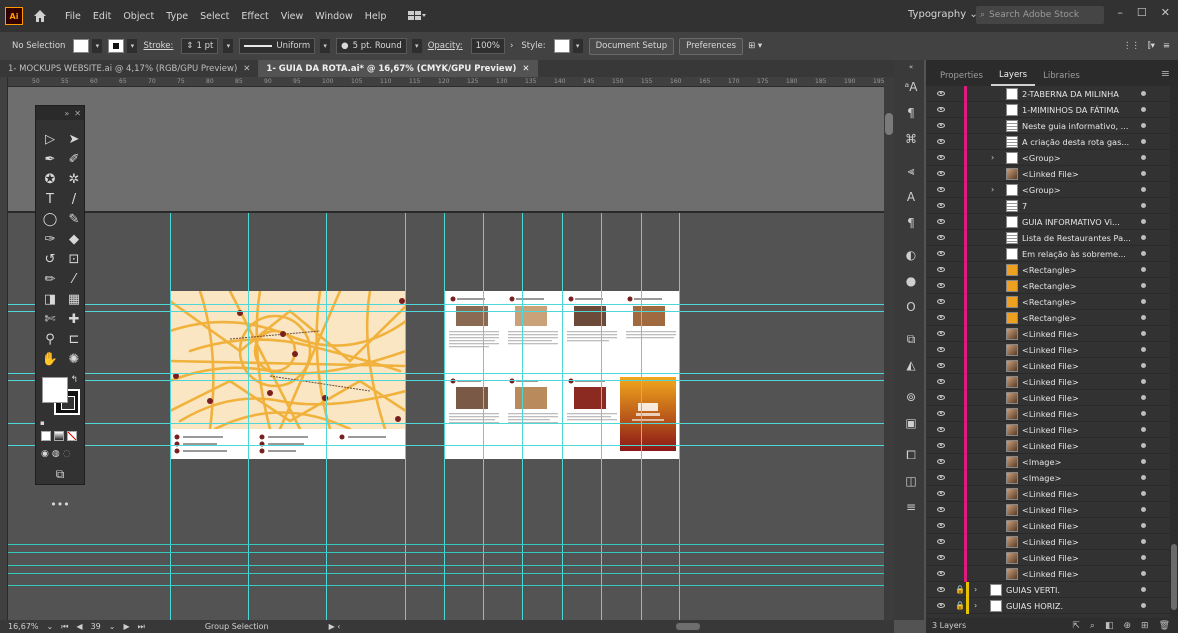  What do you see at coordinates (74, 139) in the screenshot?
I see `direct-selection-tool-icon: ➤` at bounding box center [74, 139].